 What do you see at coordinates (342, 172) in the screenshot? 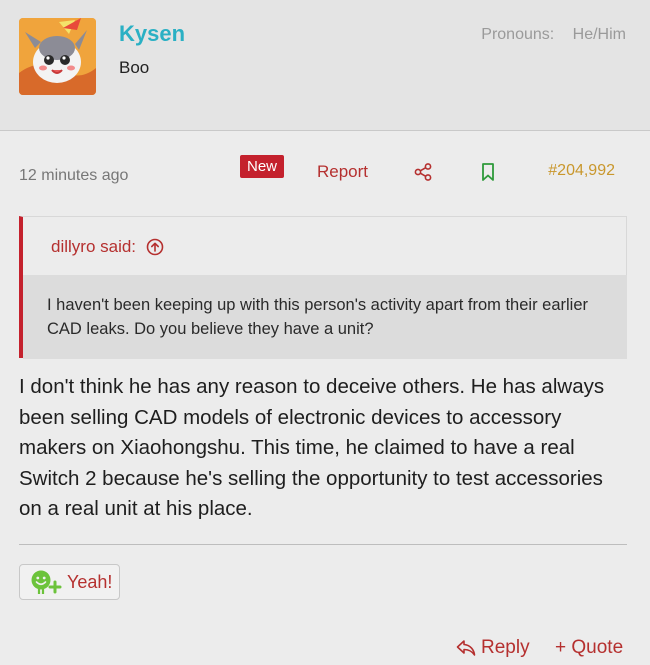
I see `report-link: Report` at bounding box center [342, 172].